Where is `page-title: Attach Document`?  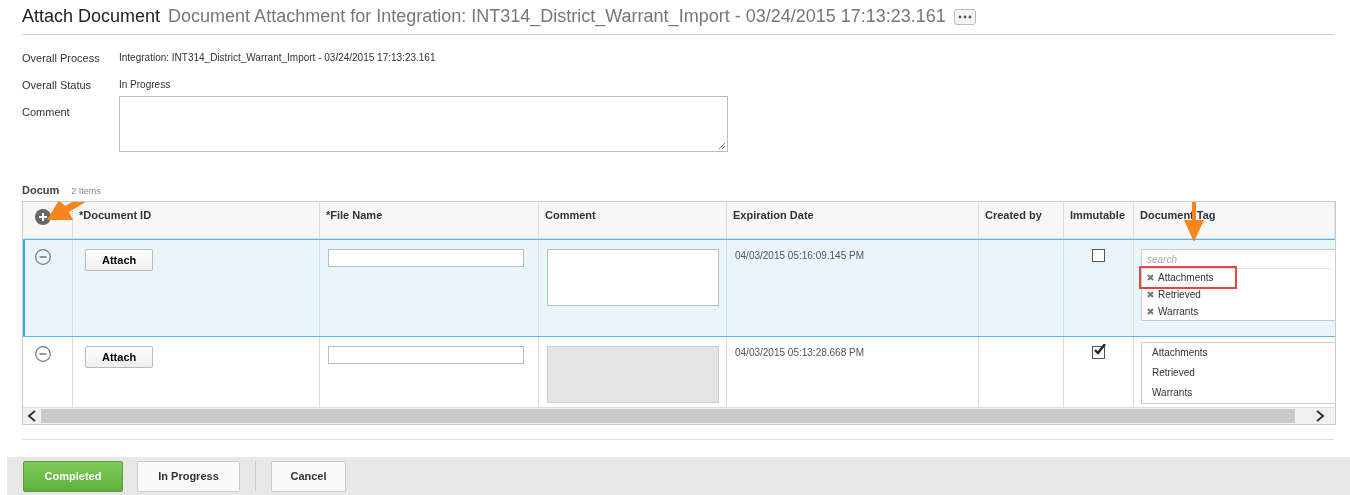
page-title: Attach Document is located at coordinates (91, 16).